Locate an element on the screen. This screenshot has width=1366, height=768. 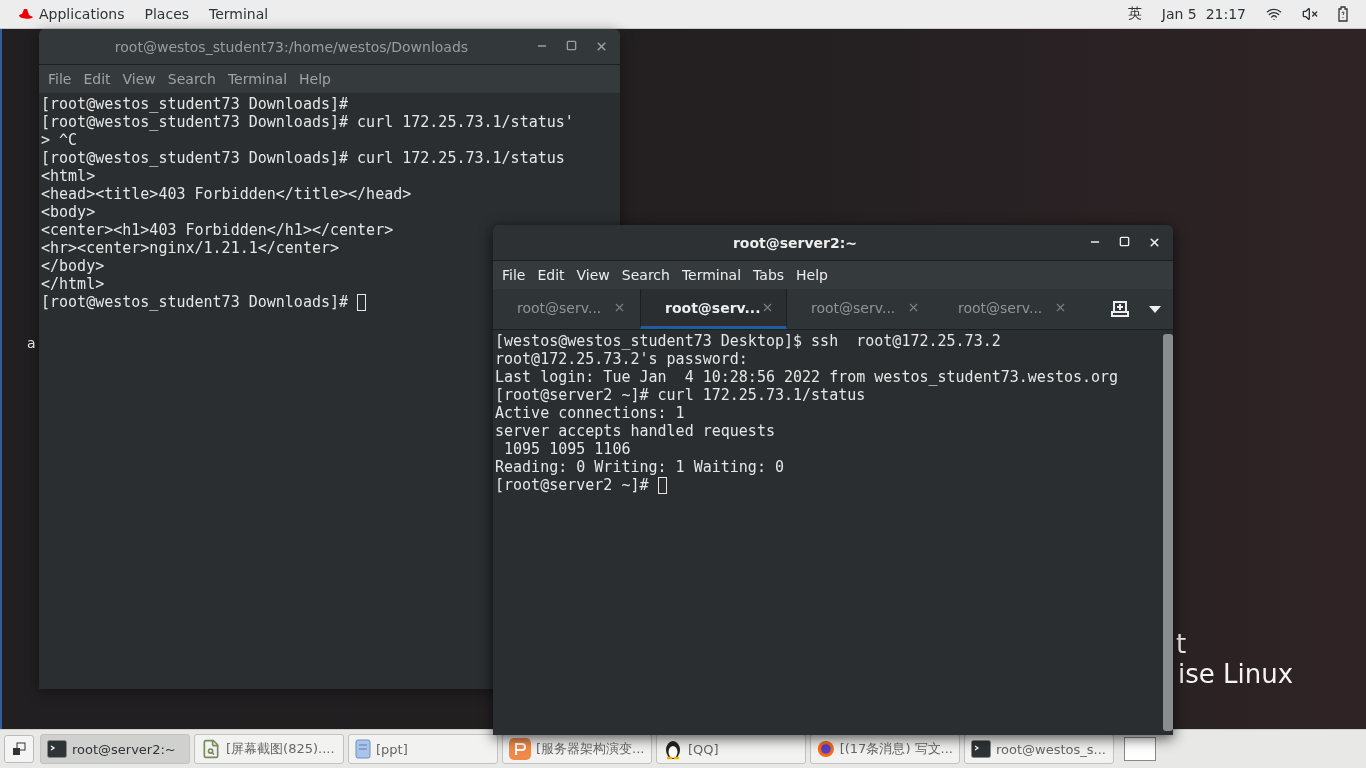
taskbar-item: [ppt] is located at coordinates (423, 749).